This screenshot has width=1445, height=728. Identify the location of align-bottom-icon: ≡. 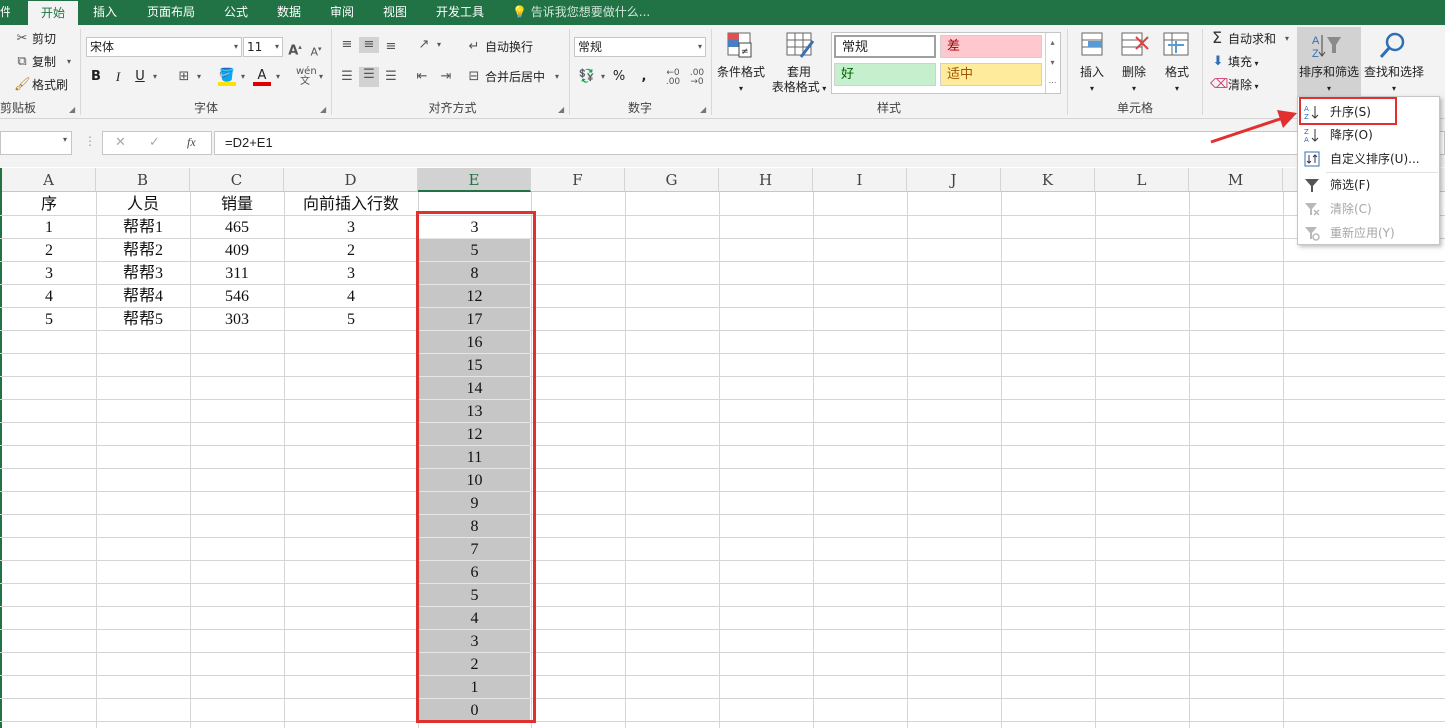
(391, 47).